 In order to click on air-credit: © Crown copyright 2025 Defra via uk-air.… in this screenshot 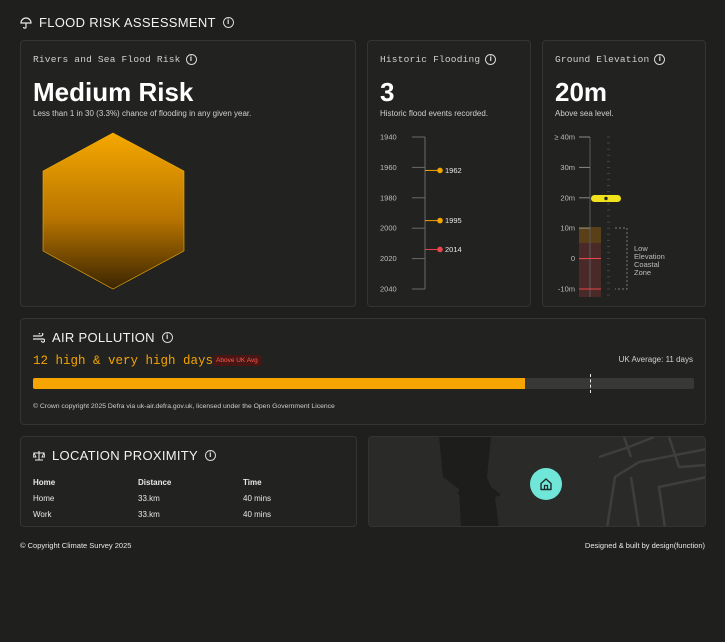, I will do `click(184, 406)`.